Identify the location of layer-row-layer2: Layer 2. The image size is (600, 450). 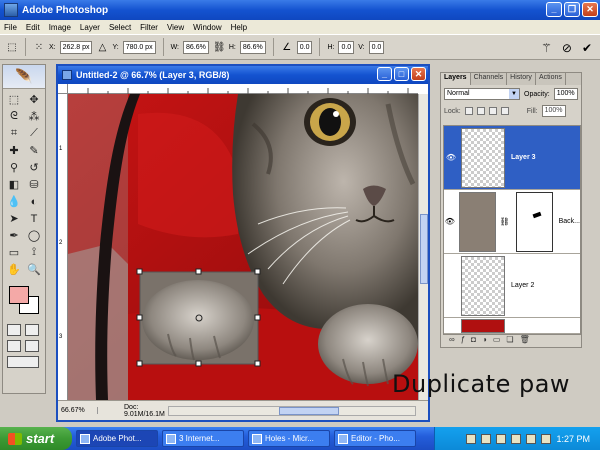
(512, 286).